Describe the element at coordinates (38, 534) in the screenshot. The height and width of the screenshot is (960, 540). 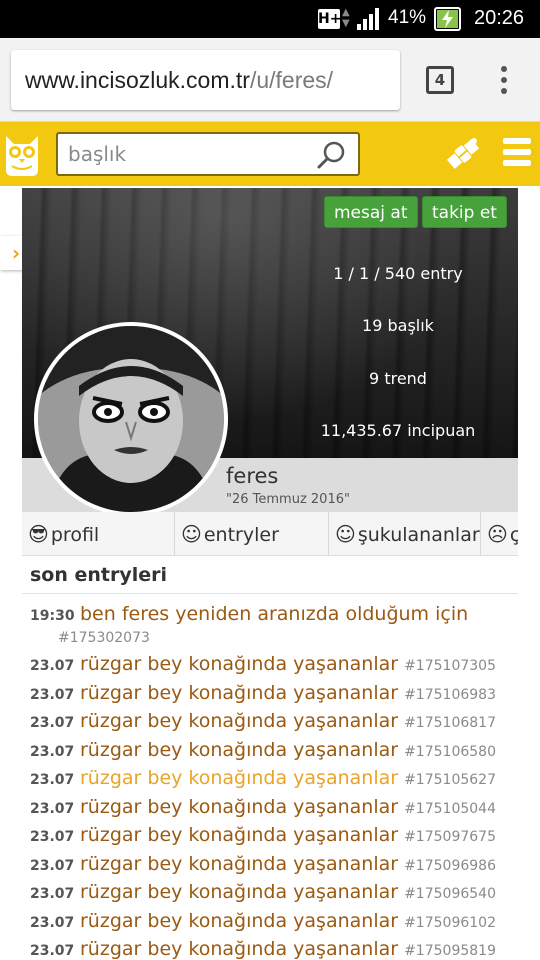
I see `sunglasses-smiley-icon: 😎` at that location.